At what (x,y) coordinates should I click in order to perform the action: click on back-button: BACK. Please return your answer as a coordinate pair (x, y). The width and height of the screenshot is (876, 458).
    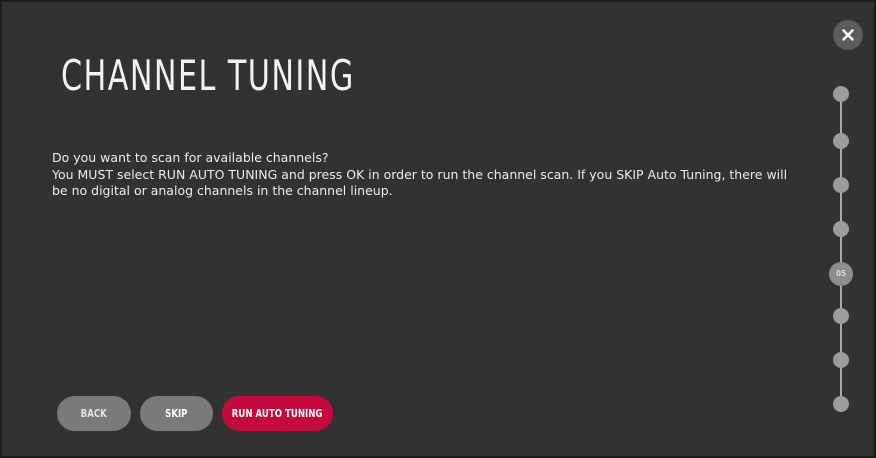
    Looking at the image, I should click on (94, 413).